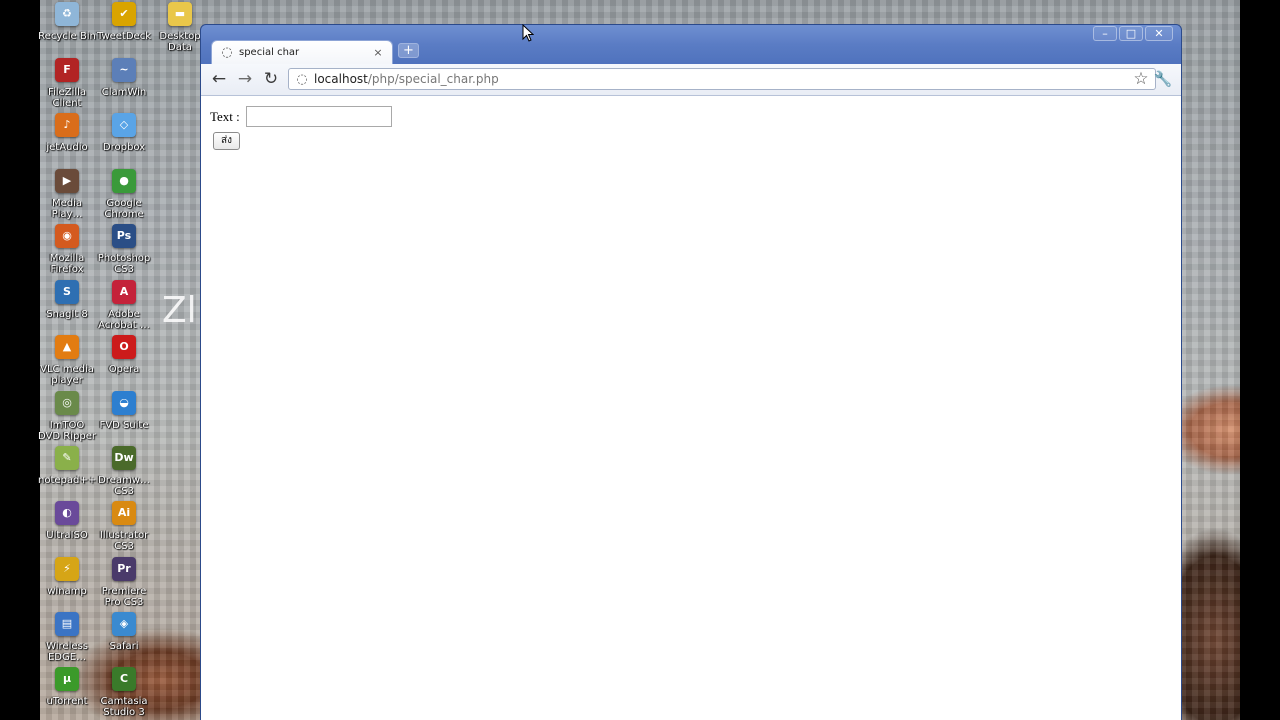  Describe the element at coordinates (67, 14) in the screenshot. I see `recycle-bin-icon: ♻` at that location.